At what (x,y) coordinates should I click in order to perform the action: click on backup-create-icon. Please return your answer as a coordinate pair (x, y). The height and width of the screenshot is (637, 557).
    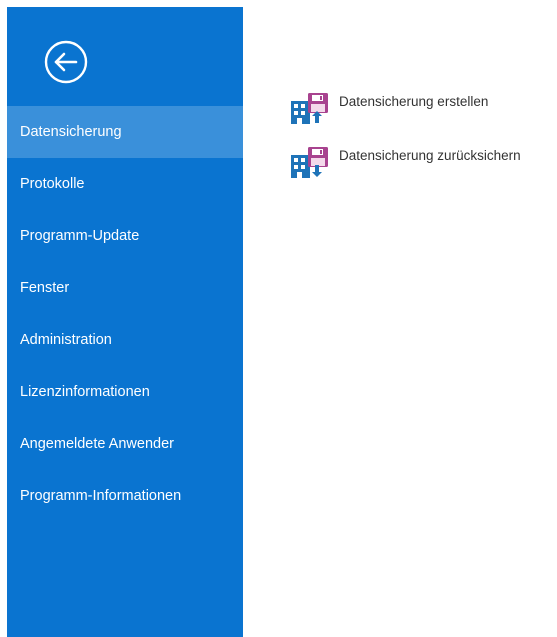
    Looking at the image, I should click on (314, 109).